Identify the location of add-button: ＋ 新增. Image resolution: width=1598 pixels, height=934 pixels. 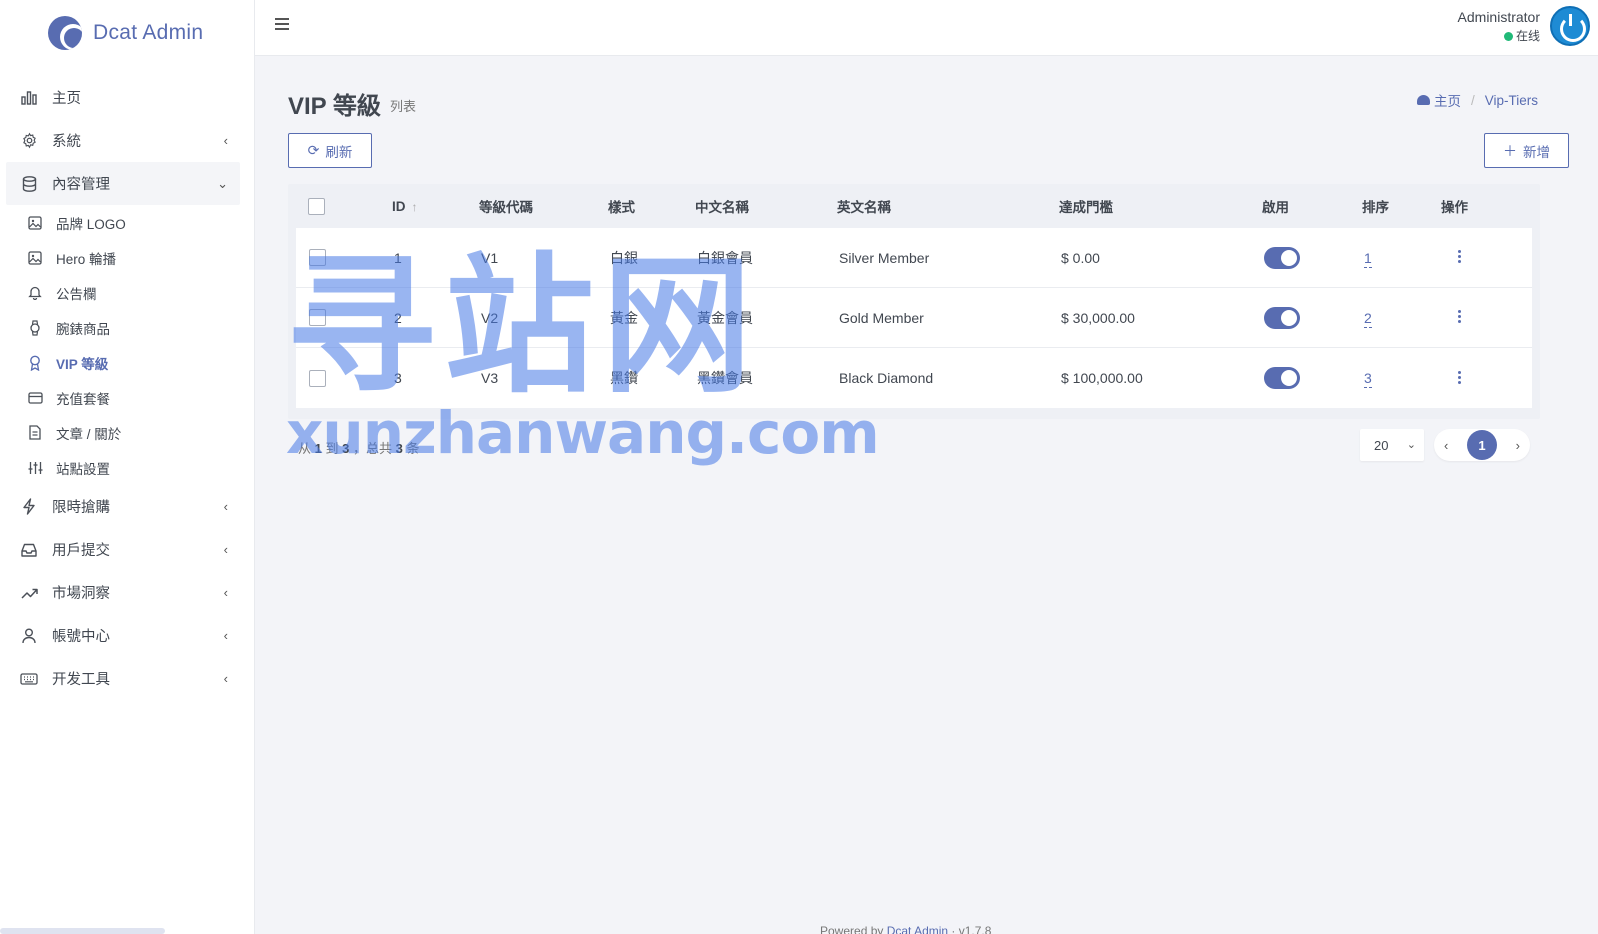
(1526, 150).